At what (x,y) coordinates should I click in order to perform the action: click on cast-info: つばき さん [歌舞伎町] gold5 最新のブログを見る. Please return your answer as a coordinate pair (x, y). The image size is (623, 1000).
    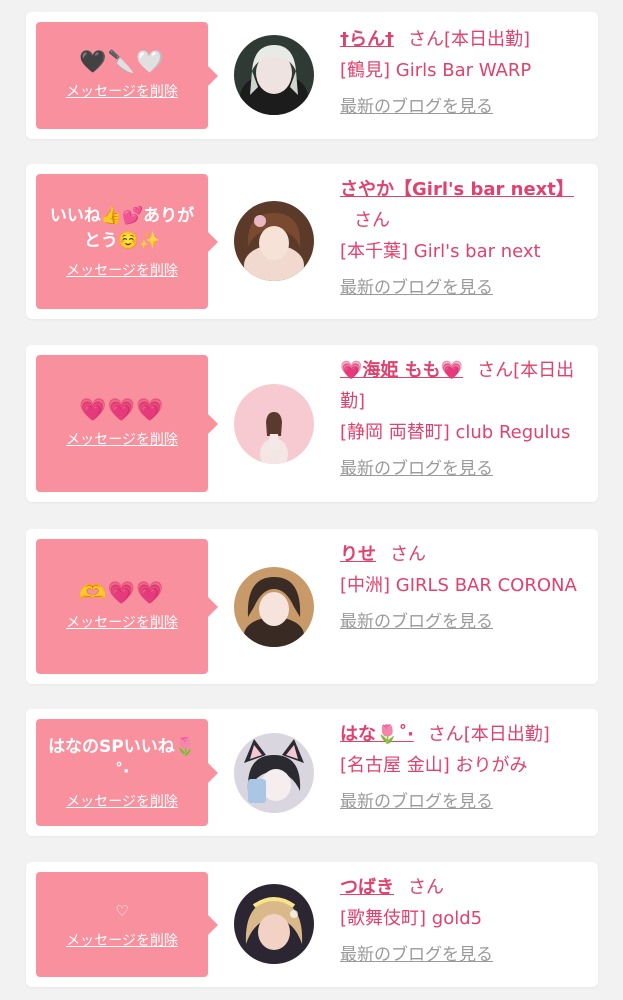
    Looking at the image, I should click on (466, 921).